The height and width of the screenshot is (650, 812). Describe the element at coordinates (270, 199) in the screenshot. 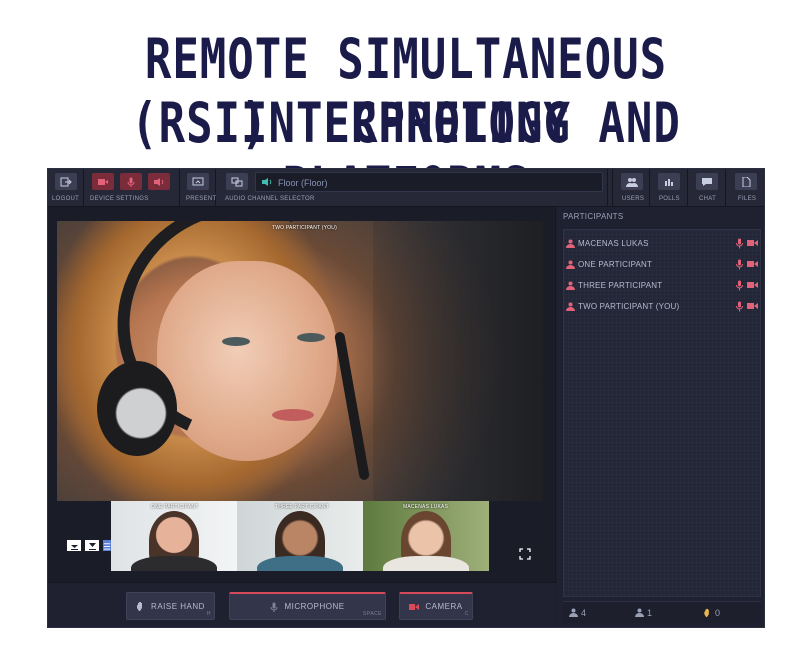

I see `audio-channel-label: AUDIO CHANNEL SELECTOR` at that location.